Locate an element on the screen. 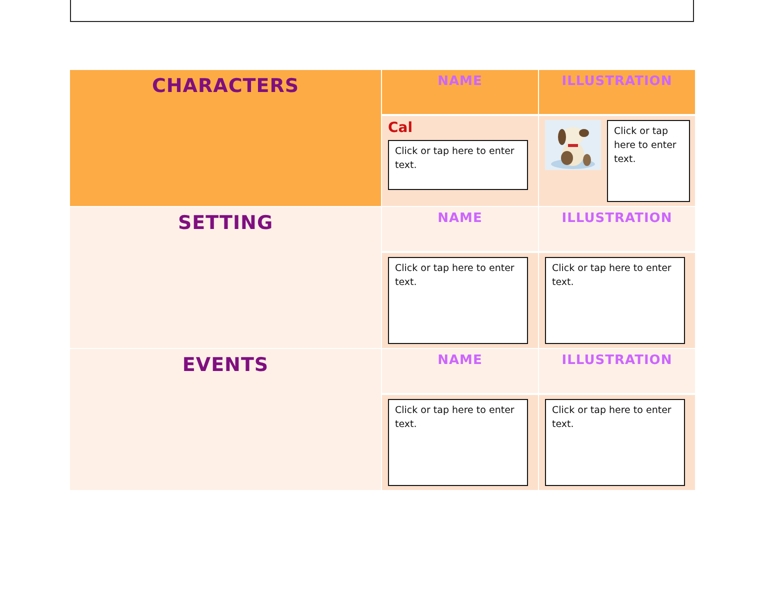  section-title: SETTING is located at coordinates (226, 223).